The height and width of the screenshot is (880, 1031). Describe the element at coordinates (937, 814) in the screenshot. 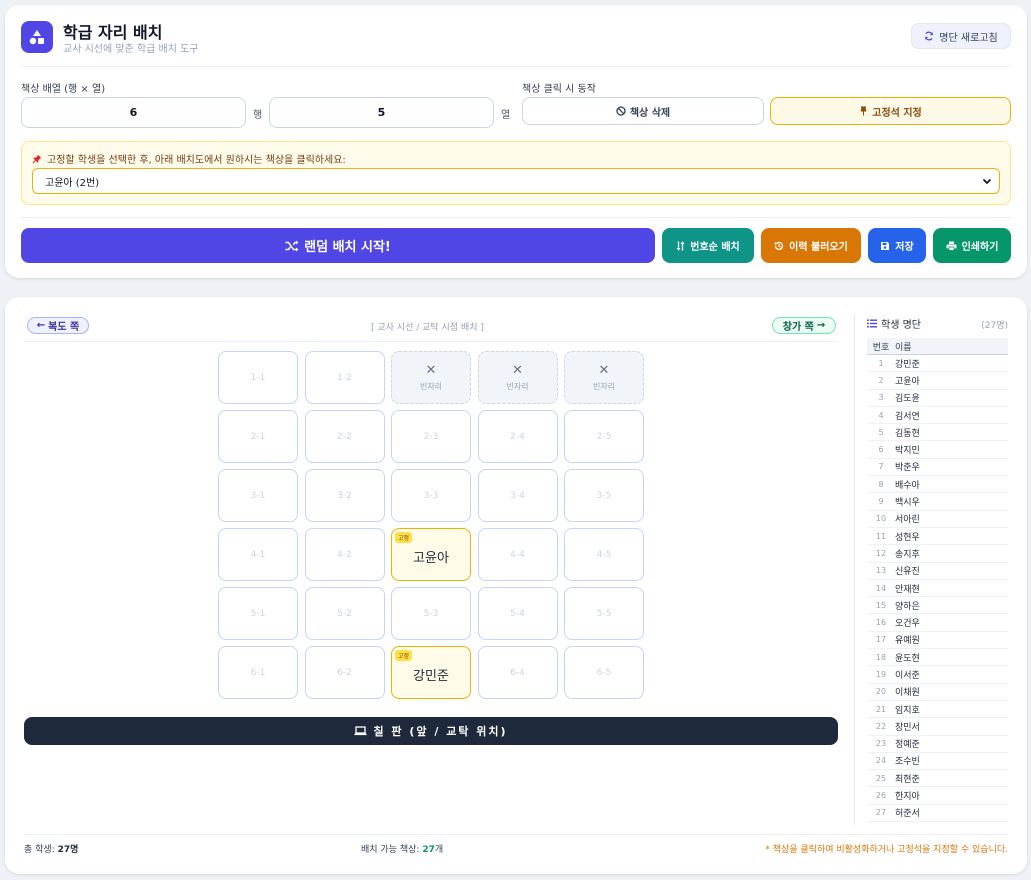

I see `roster-row: 27 허준서` at that location.